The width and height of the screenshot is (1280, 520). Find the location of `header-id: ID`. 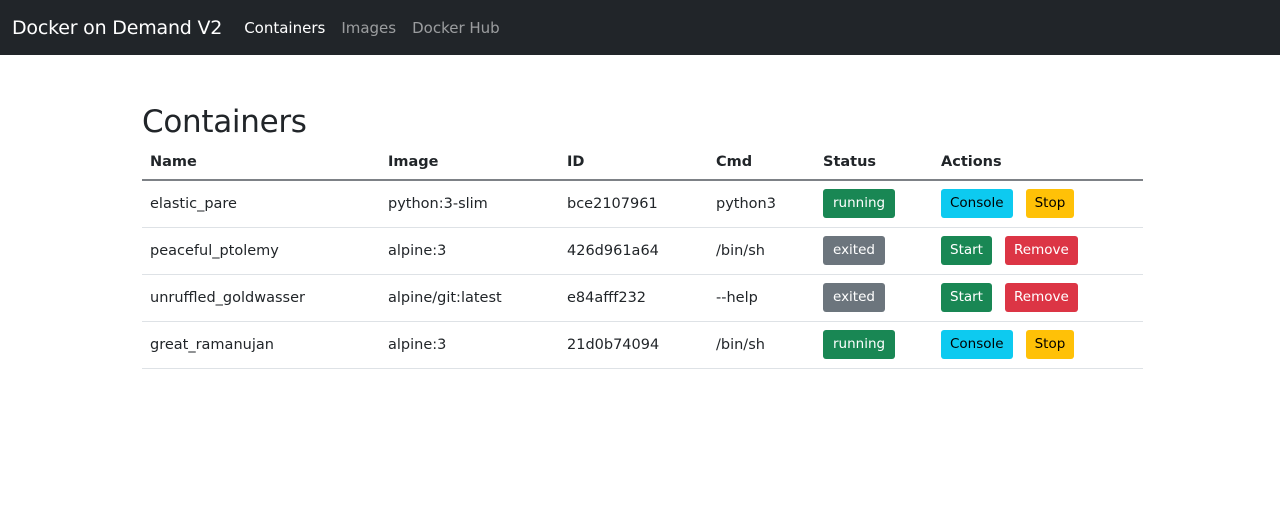

header-id: ID is located at coordinates (633, 164).